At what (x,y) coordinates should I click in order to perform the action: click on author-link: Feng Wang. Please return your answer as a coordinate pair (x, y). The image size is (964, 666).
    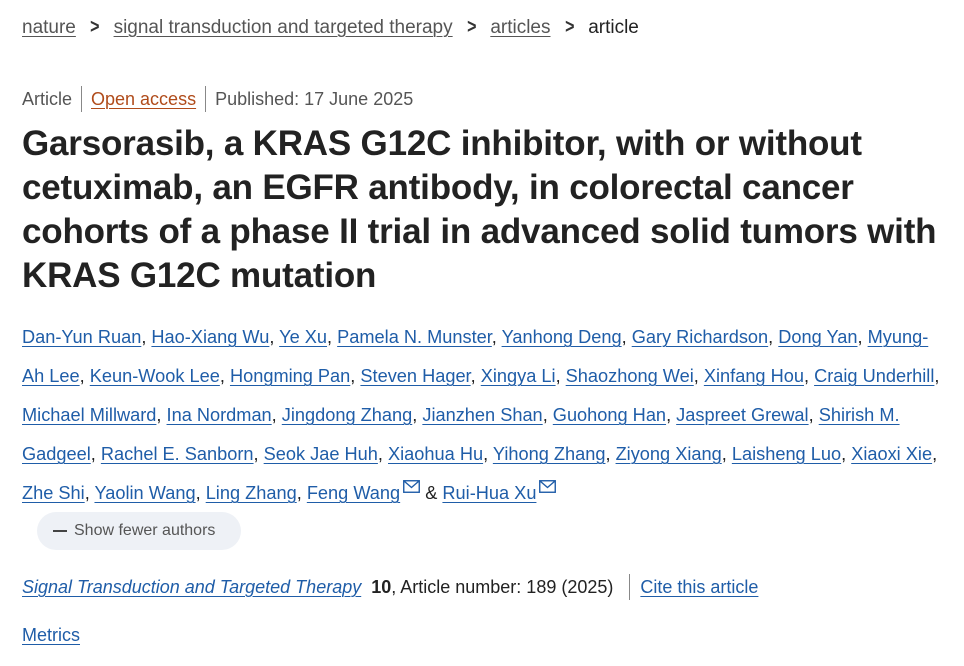
    Looking at the image, I should click on (353, 493).